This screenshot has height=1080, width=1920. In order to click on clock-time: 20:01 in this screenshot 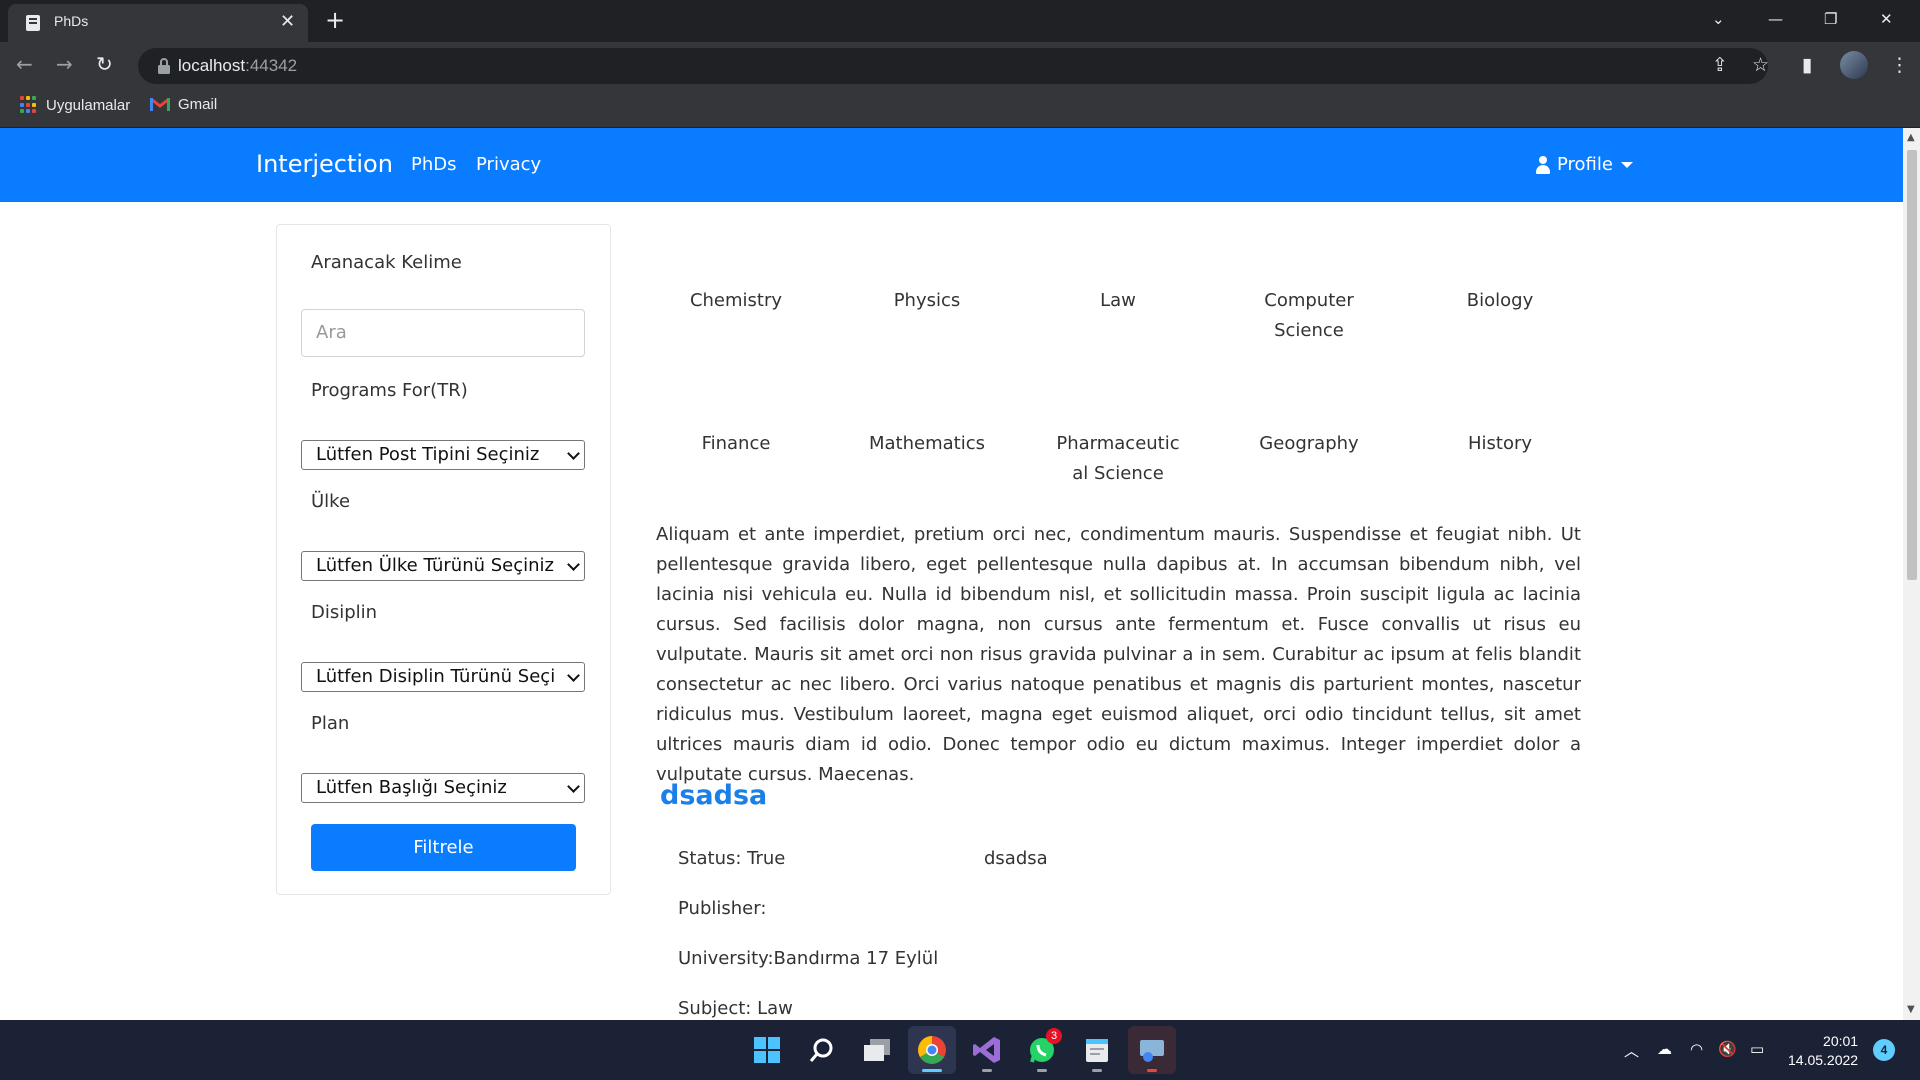, I will do `click(1841, 1041)`.